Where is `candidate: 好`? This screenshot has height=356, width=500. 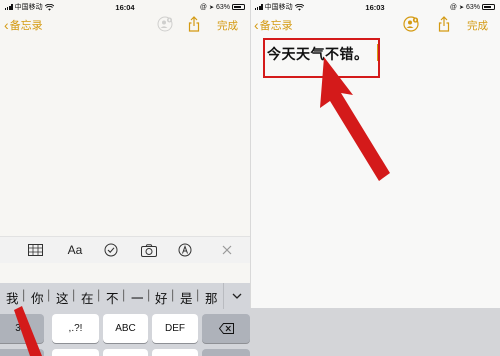 candidate: 好 is located at coordinates (161, 297).